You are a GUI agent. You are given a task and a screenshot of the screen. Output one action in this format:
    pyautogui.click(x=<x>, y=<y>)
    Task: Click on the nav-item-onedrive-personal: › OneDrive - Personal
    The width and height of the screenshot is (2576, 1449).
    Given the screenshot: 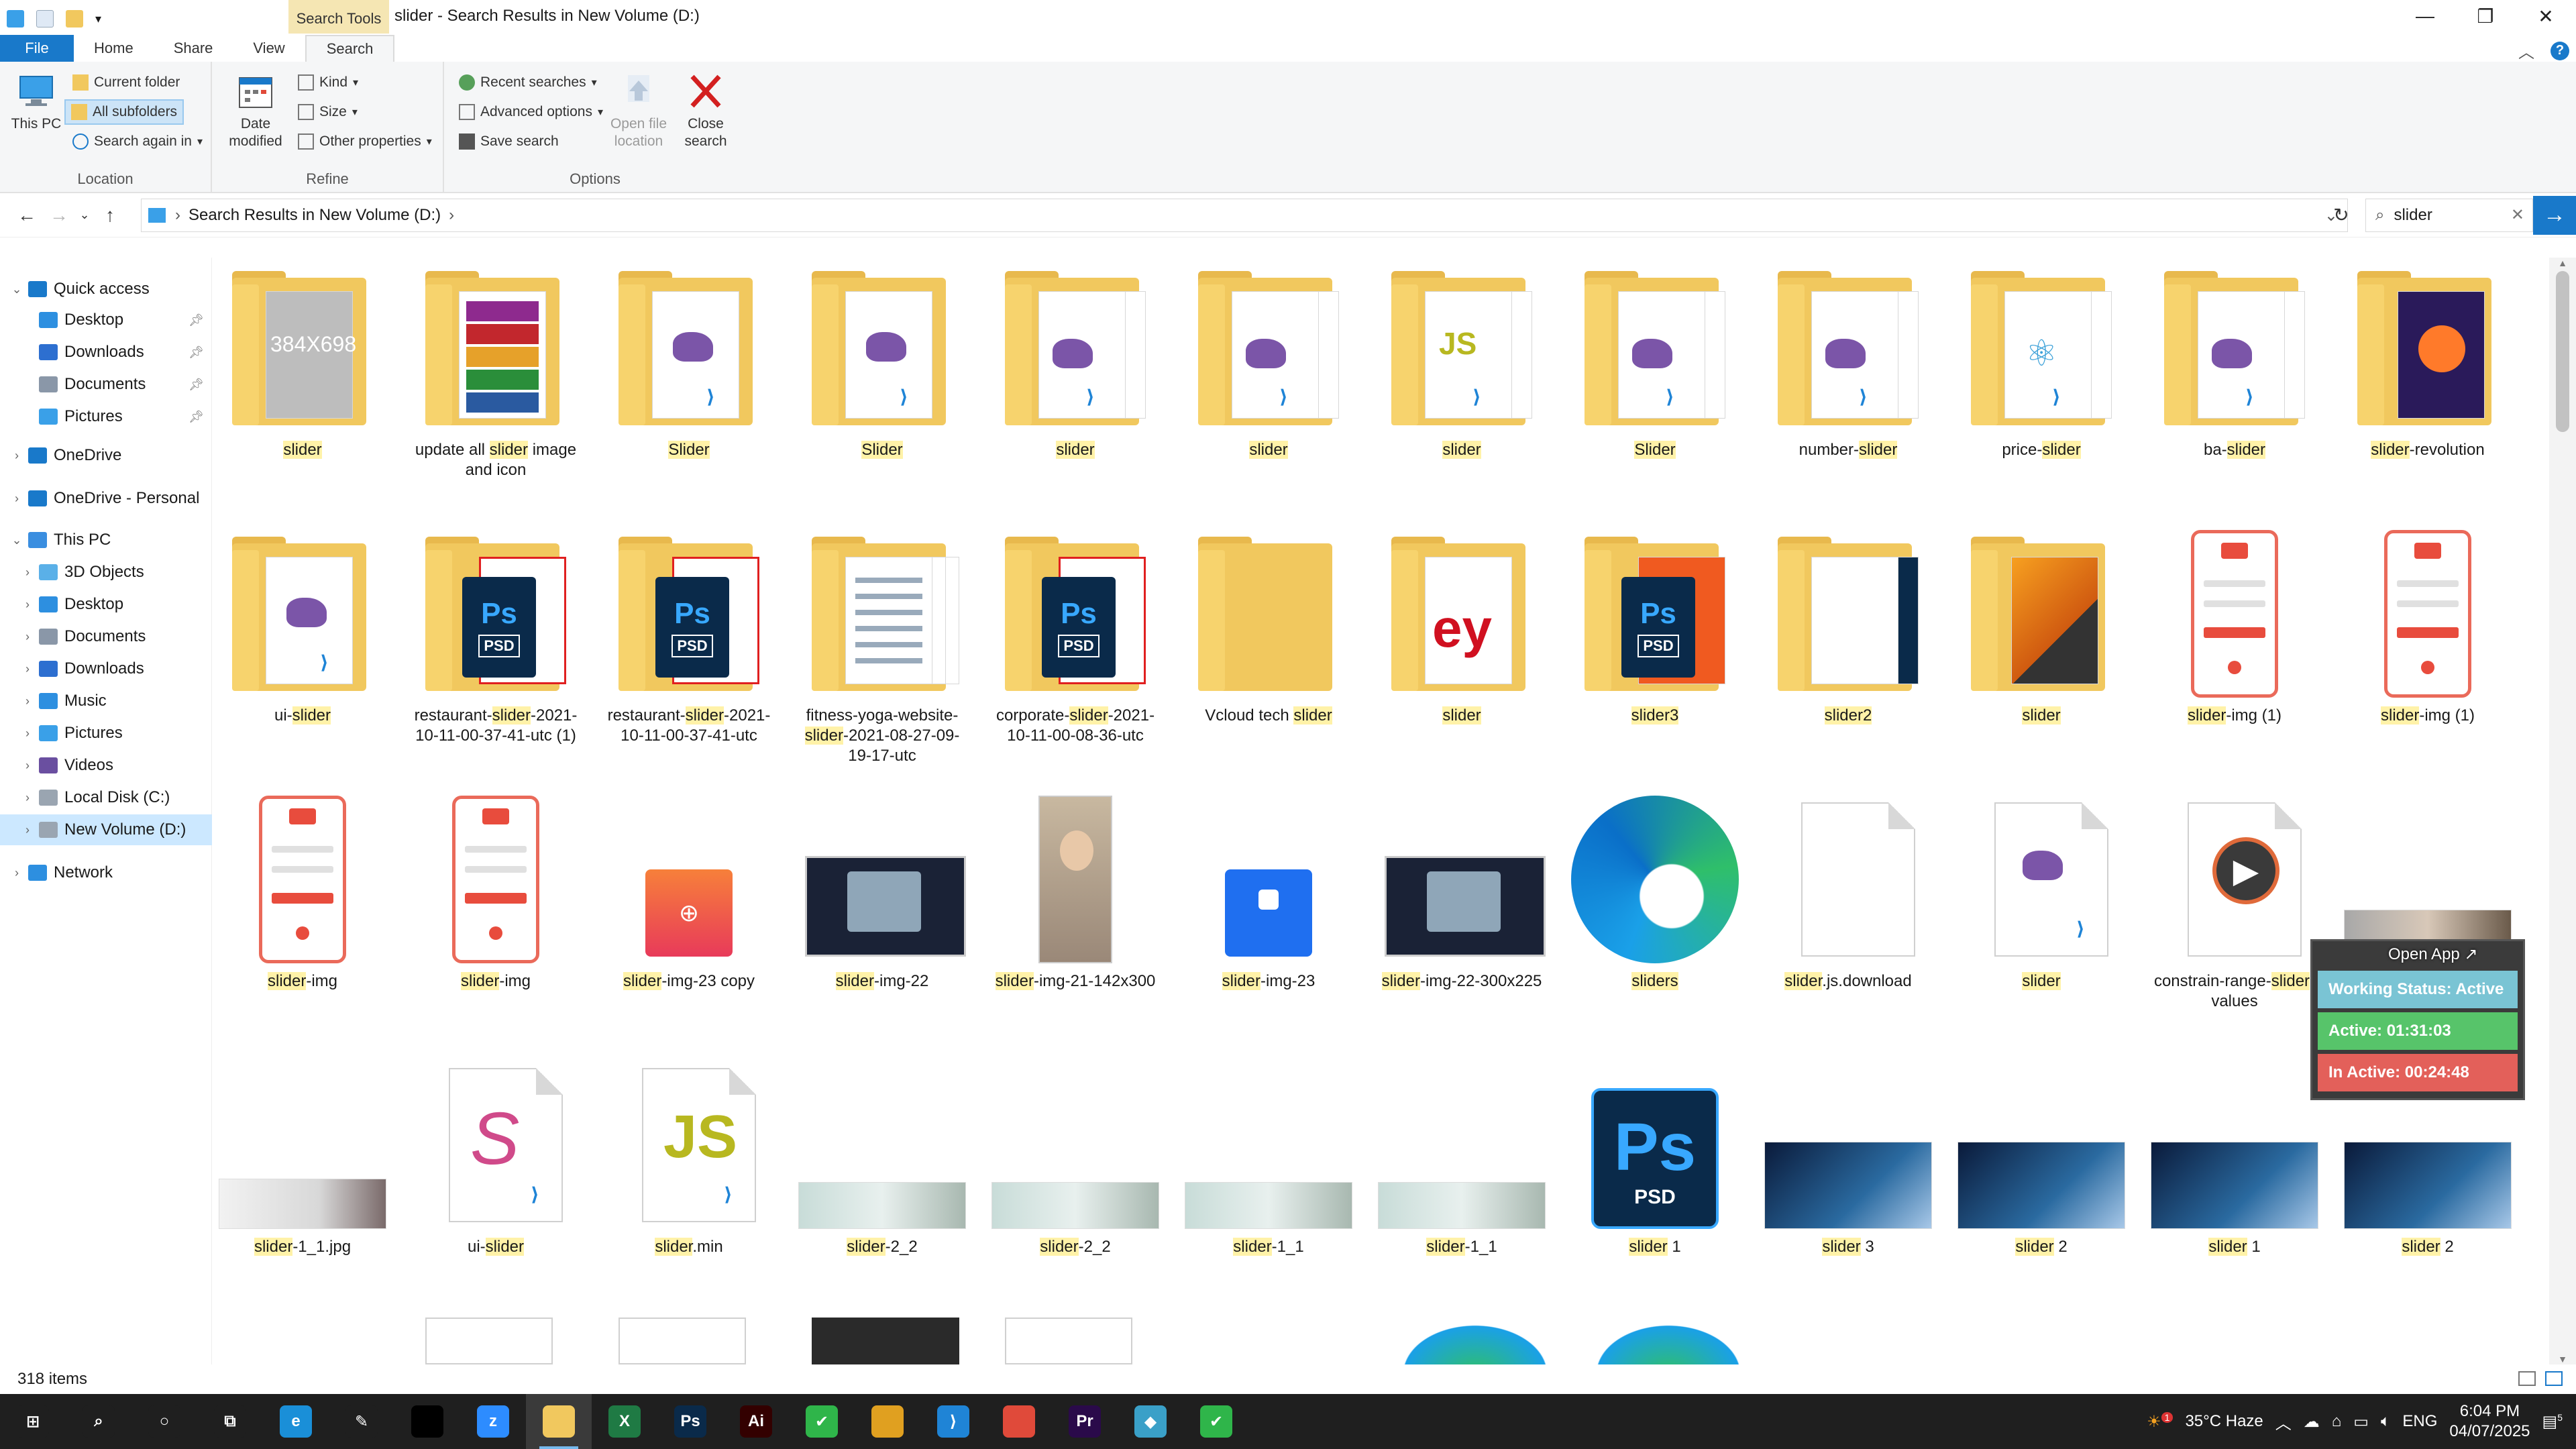 What is the action you would take?
    pyautogui.click(x=106, y=498)
    